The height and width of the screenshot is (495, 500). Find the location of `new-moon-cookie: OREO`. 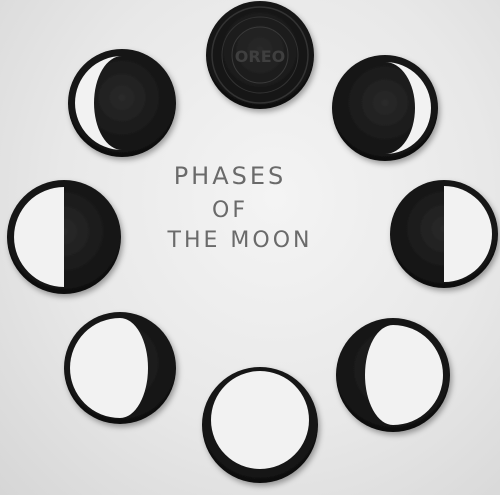

new-moon-cookie: OREO is located at coordinates (260, 55).